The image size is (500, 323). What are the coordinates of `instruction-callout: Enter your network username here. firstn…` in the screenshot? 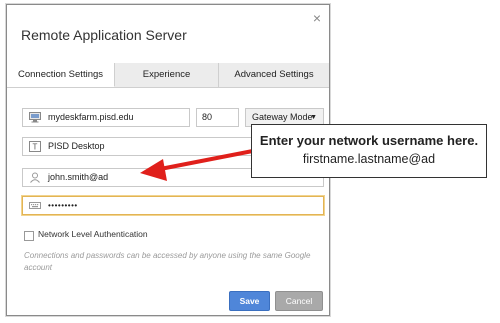 It's located at (369, 151).